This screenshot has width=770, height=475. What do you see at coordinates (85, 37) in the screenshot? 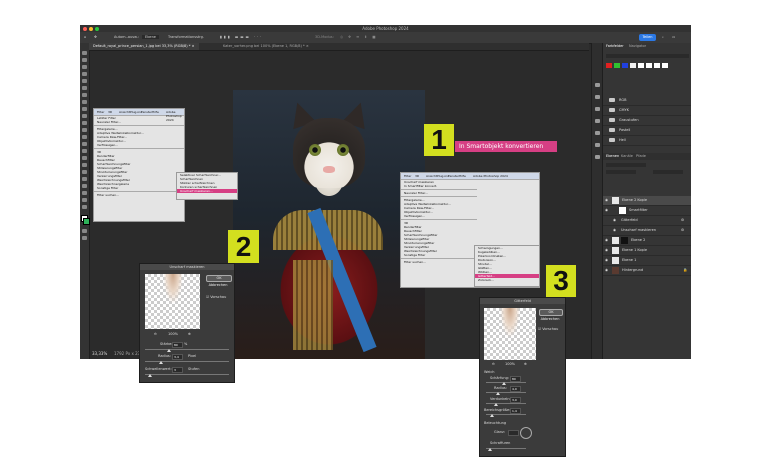
I see `home-icon: ⌂` at bounding box center [85, 37].